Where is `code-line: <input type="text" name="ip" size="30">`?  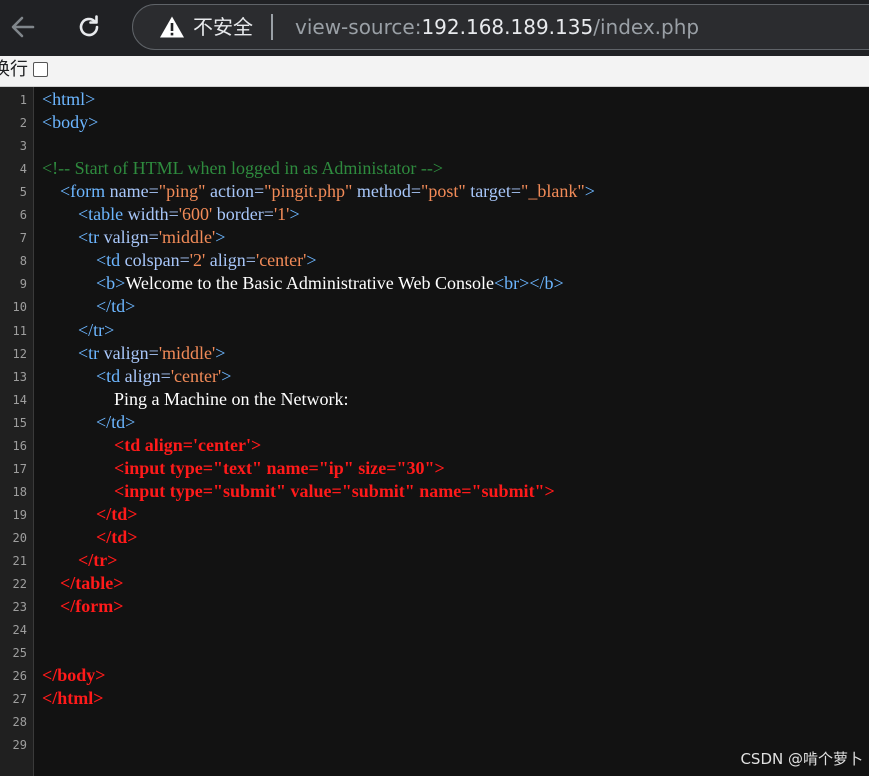 code-line: <input type="text" name="ip" size="30"> is located at coordinates (243, 468).